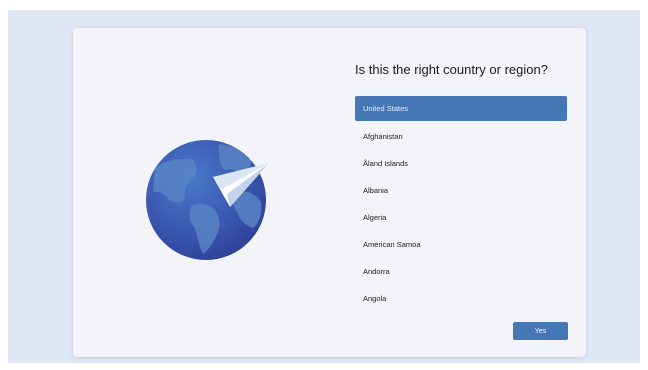  Describe the element at coordinates (461, 163) in the screenshot. I see `country-item-aland-islands: Åland Islands` at that location.